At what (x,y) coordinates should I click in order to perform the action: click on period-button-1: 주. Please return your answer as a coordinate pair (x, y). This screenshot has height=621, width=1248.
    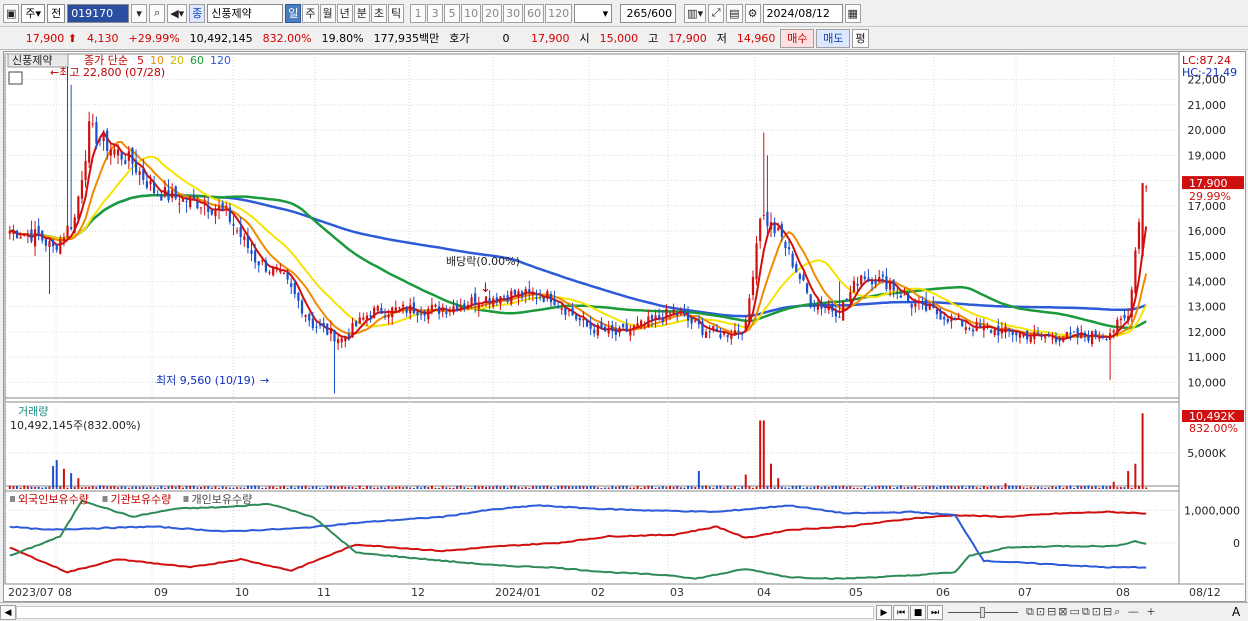
    Looking at the image, I should click on (310, 13).